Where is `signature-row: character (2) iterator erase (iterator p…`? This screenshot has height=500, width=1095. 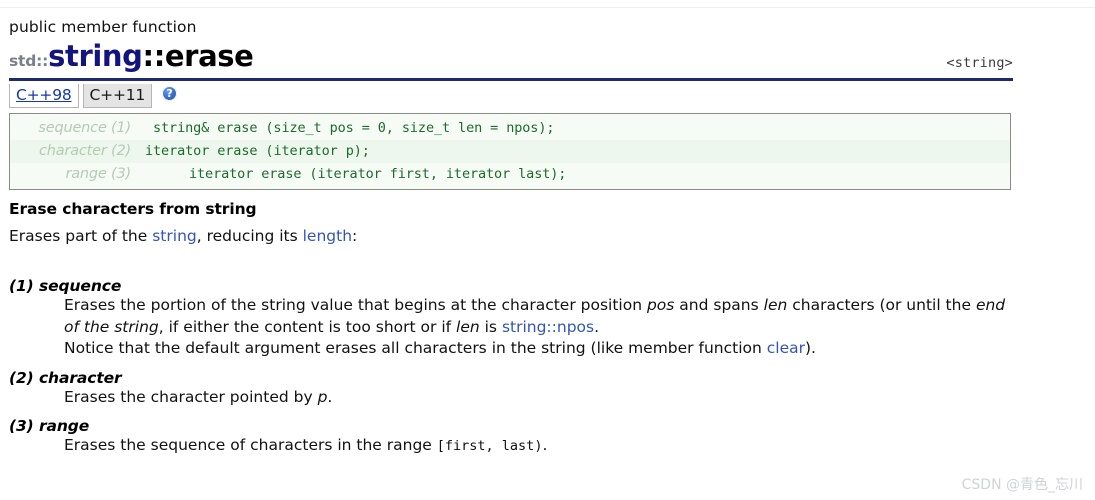 signature-row: character (2) iterator erase (iterator p… is located at coordinates (510, 151).